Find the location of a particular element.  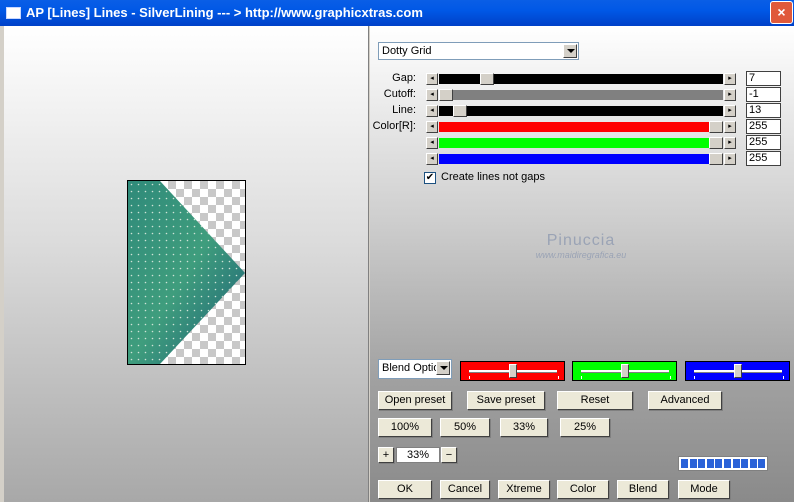

param-label-3: Color[R]: is located at coordinates (394, 126).